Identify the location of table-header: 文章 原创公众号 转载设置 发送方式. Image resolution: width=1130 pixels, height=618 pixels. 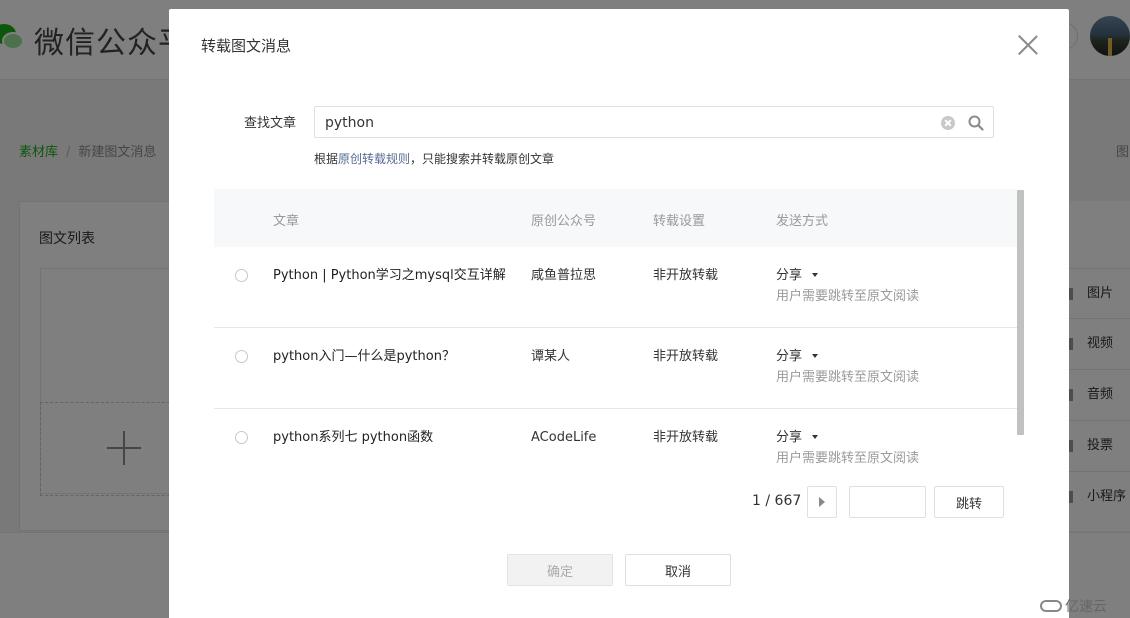
(616, 218).